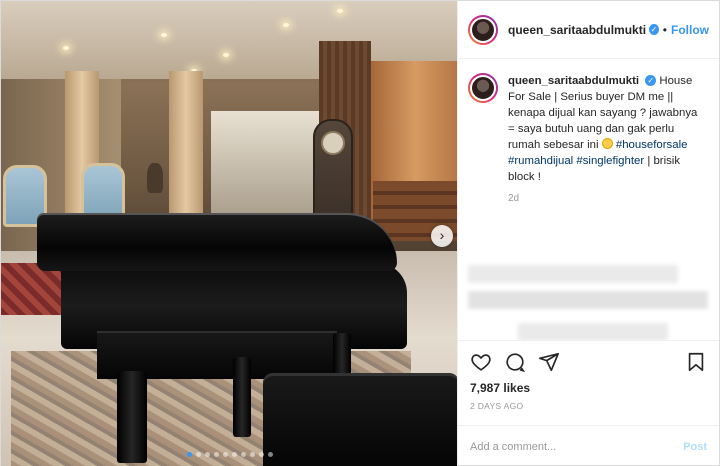 This screenshot has width=720, height=466. Describe the element at coordinates (573, 81) in the screenshot. I see `caption-username: queen_saritaabdulmukti` at that location.